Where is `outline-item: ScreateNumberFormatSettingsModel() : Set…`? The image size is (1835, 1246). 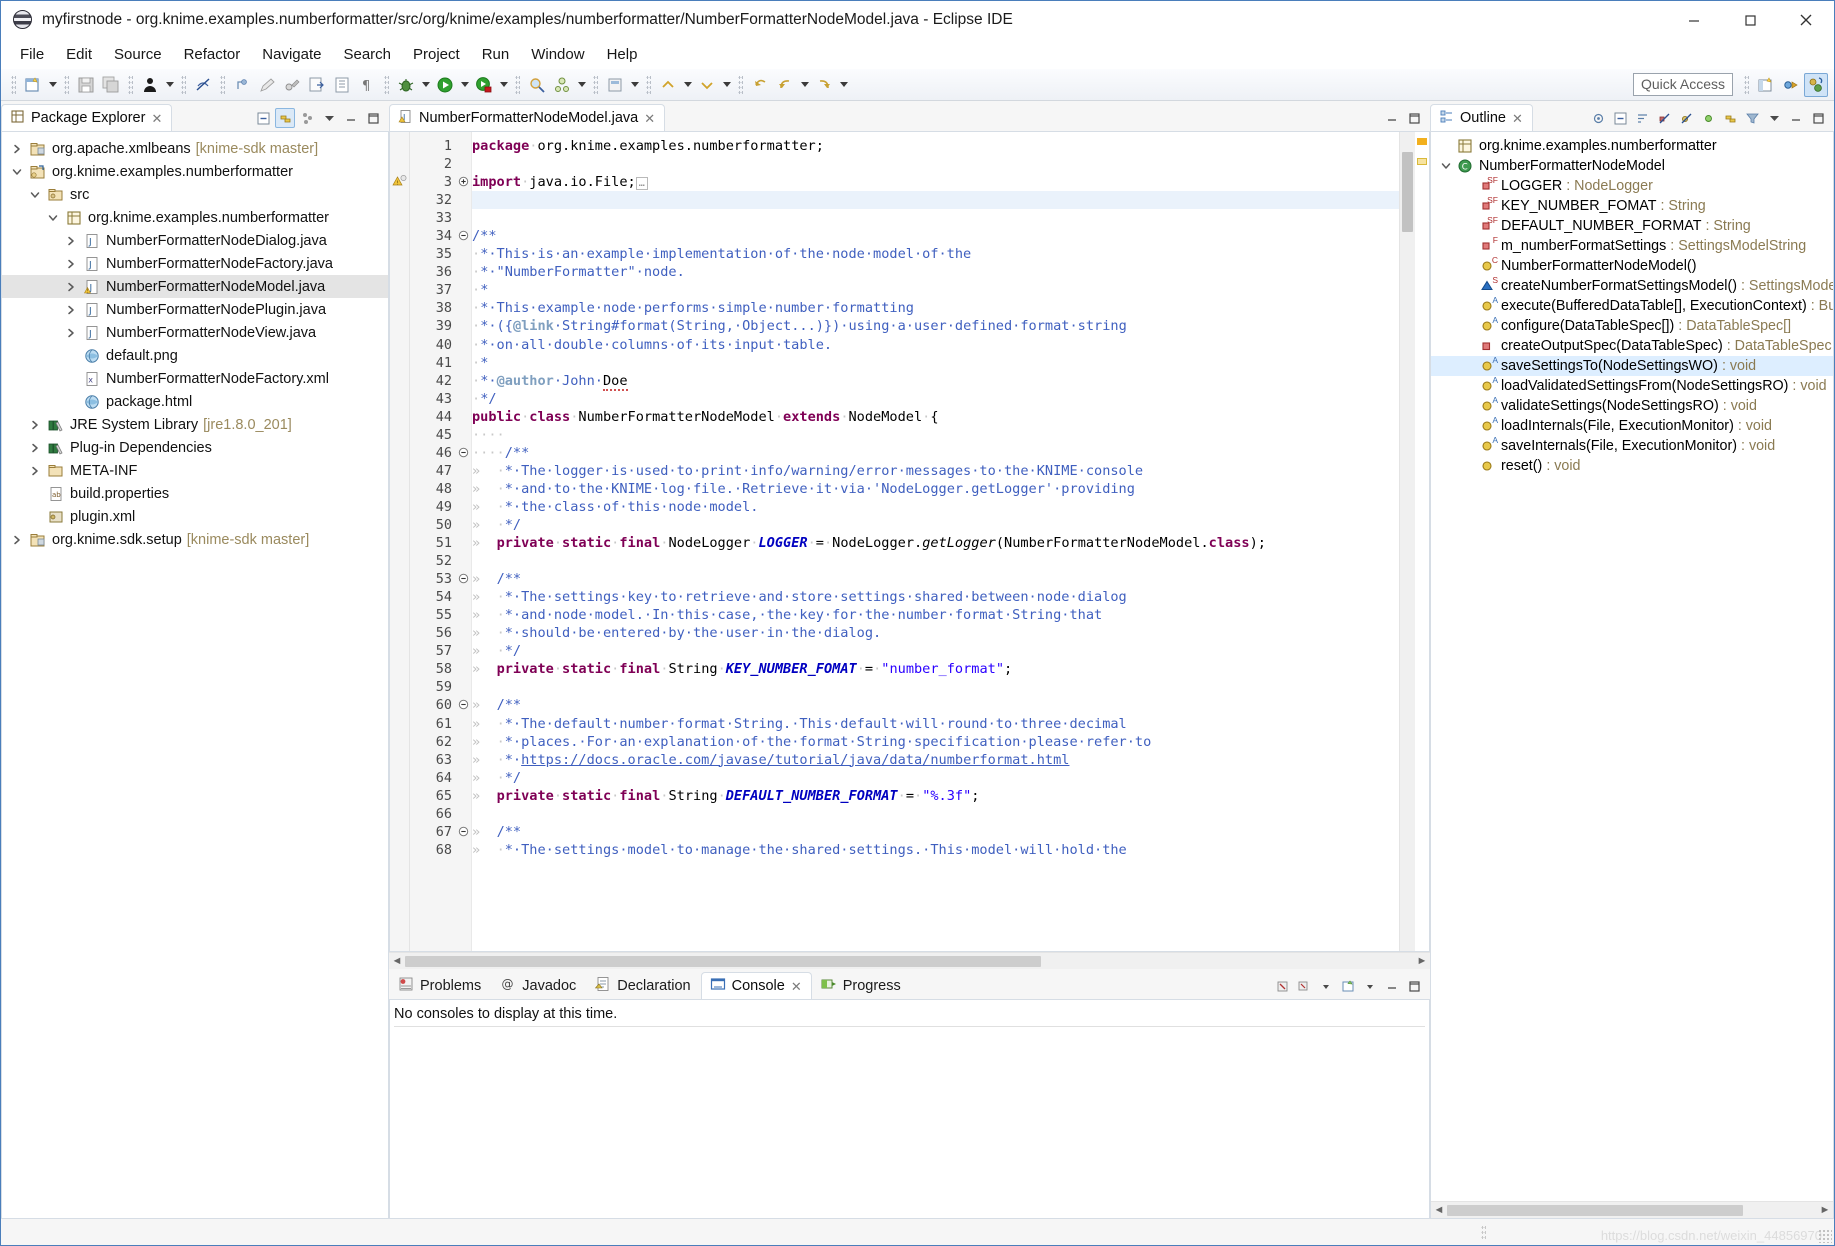 outline-item: ScreateNumberFormatSettingsModel() : Set… is located at coordinates (1632, 285).